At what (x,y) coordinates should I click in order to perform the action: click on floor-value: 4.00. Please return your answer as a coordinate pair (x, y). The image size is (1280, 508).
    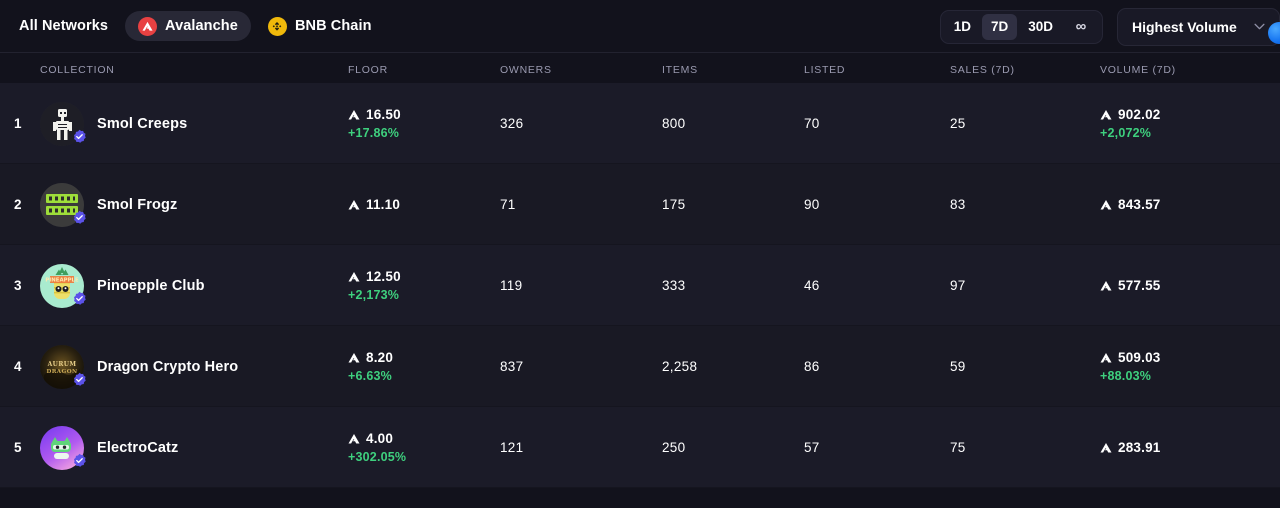
    Looking at the image, I should click on (380, 438).